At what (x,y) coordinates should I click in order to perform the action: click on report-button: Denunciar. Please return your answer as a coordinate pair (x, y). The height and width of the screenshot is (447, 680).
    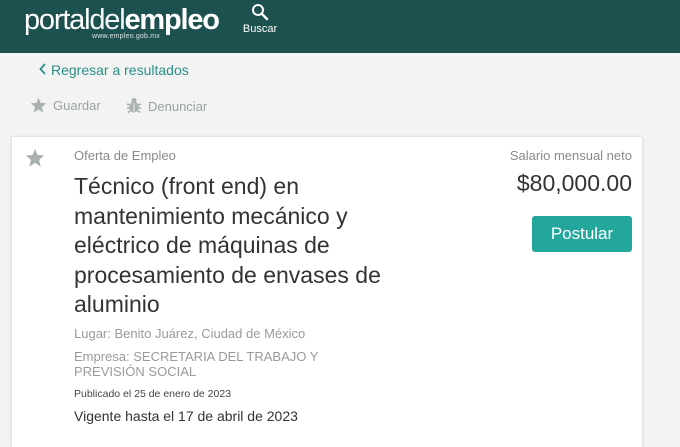
    Looking at the image, I should click on (166, 105).